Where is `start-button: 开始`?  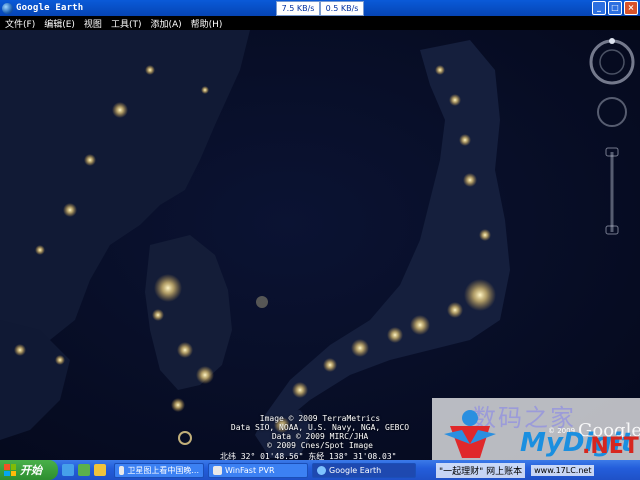
start-button: 开始 is located at coordinates (29, 470).